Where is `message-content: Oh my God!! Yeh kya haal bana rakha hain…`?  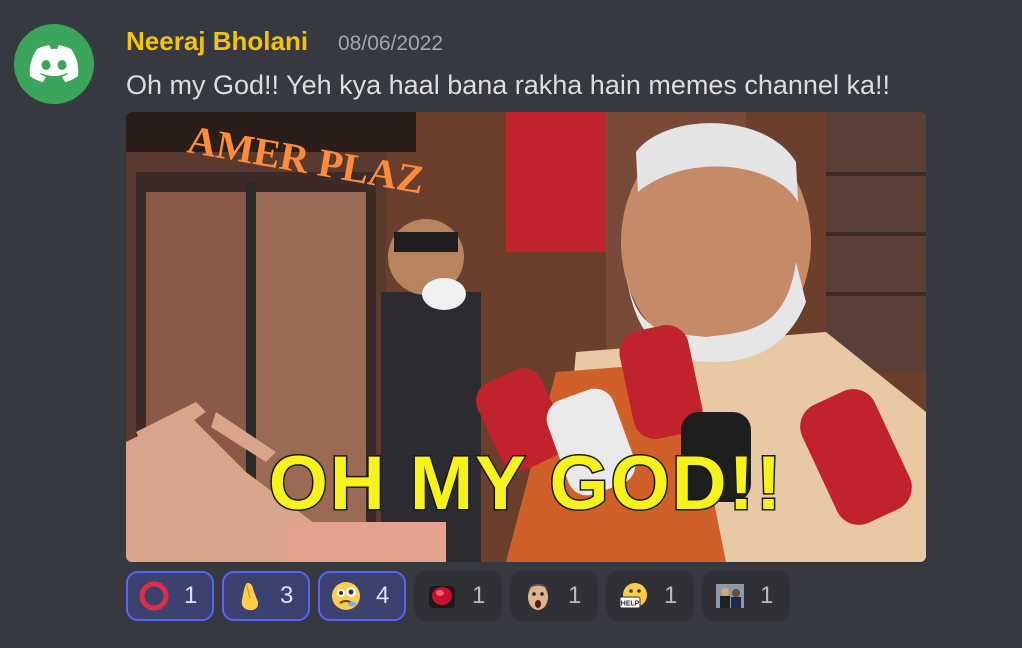 message-content: Oh my God!! Yeh kya haal bana rakha hain… is located at coordinates (508, 85).